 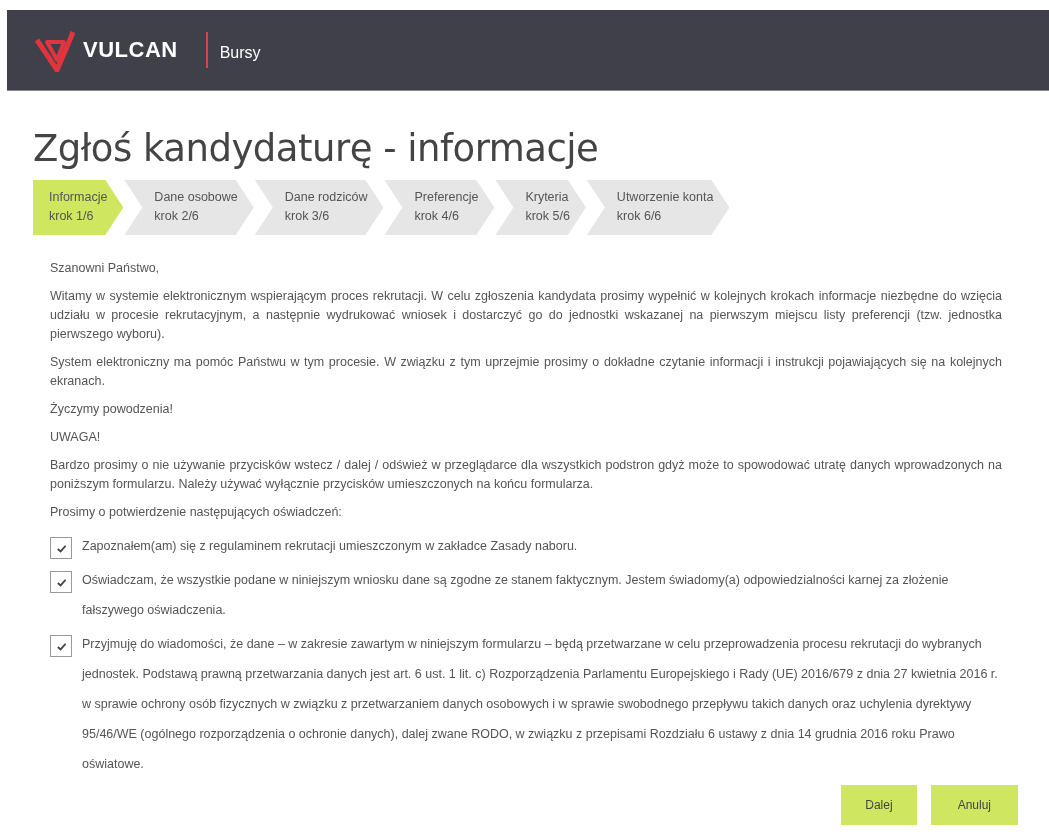 I want to click on step-tab: Utworzenie konta krok 6/6, so click(x=658, y=207).